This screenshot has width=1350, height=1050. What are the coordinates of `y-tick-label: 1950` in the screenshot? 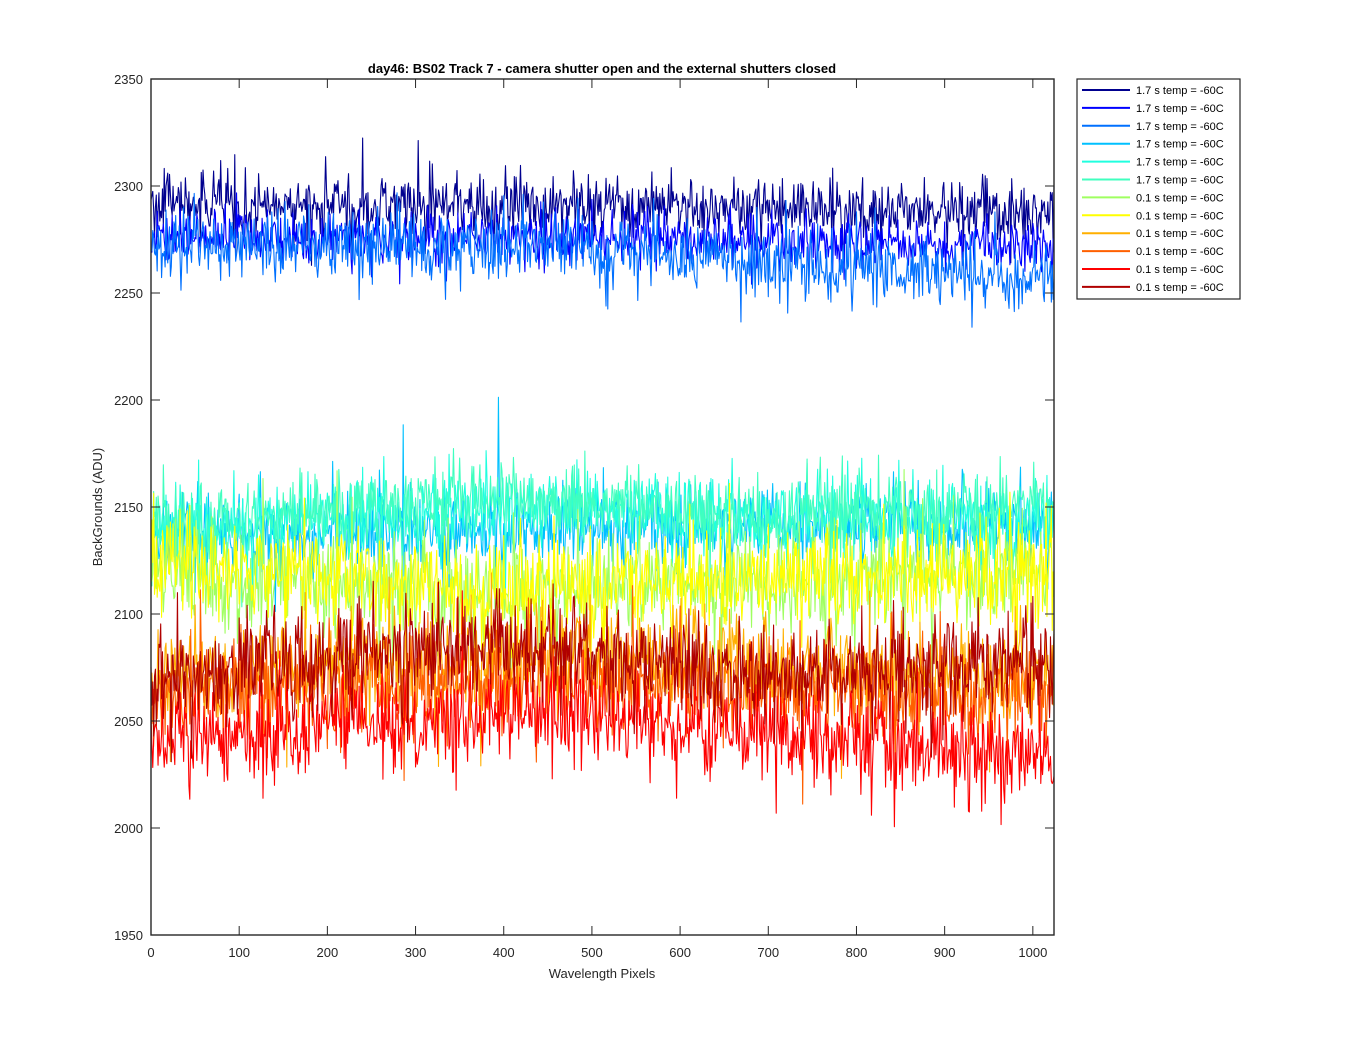 It's located at (128, 935).